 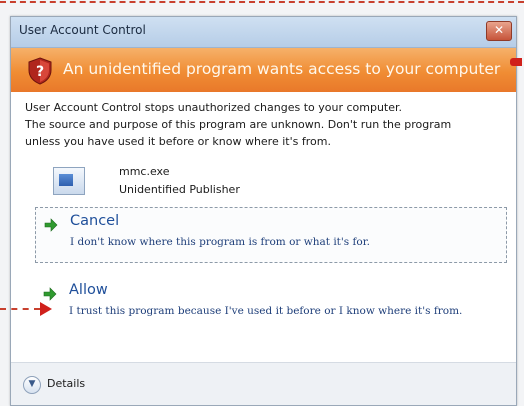 What do you see at coordinates (263, 32) in the screenshot?
I see `title-bar: User Account Control ✕` at bounding box center [263, 32].